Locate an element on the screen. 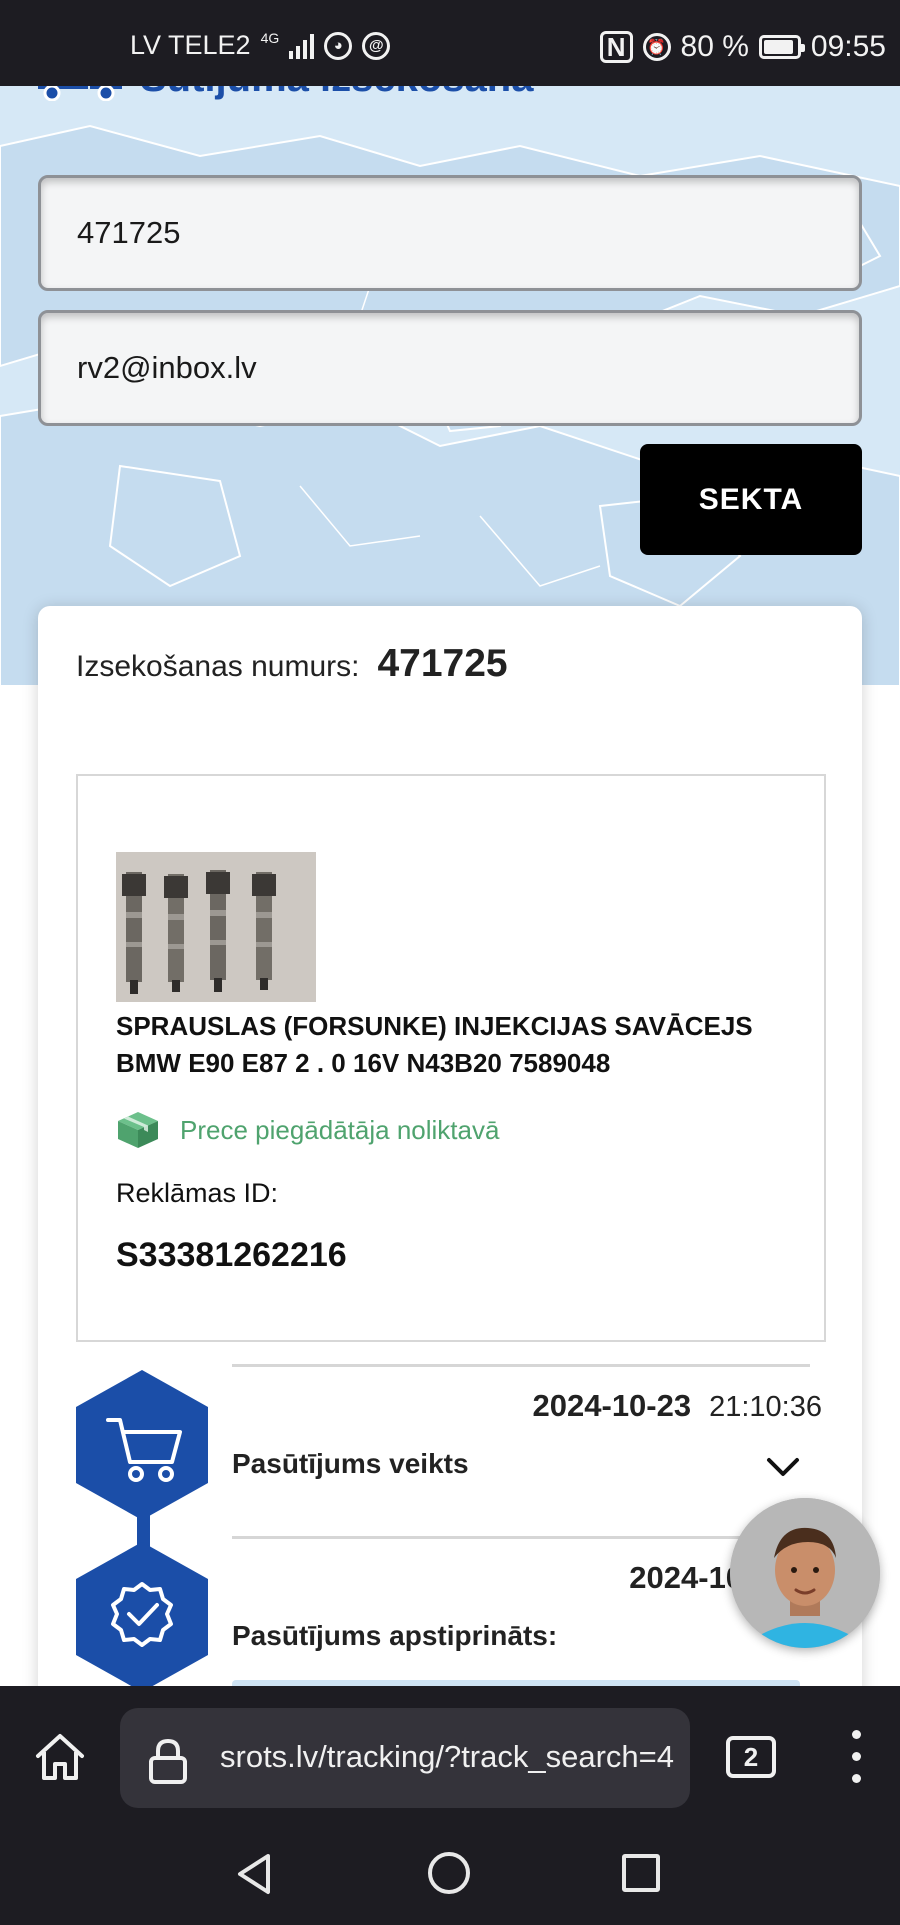 Image resolution: width=900 pixels, height=1925 pixels. url-text: srots.lv/tracking/?track_search=4 is located at coordinates (447, 1756).